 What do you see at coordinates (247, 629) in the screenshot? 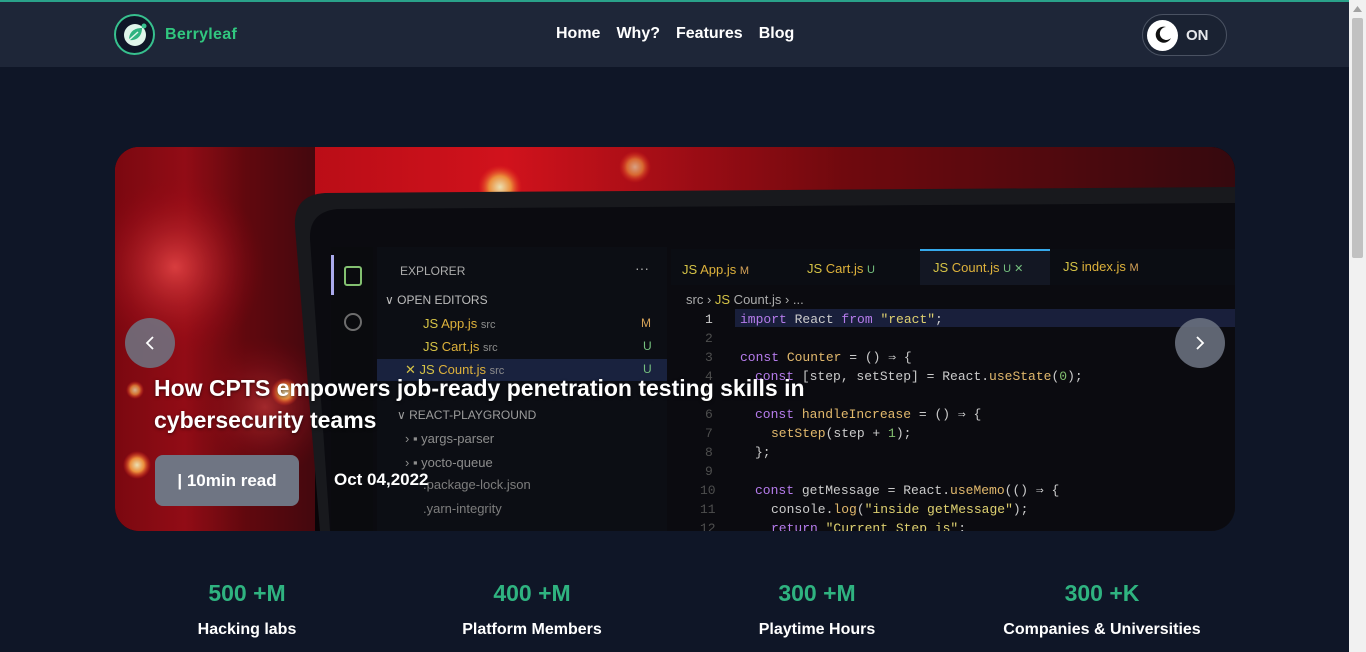
I see `stat-label: Hacking labs` at bounding box center [247, 629].